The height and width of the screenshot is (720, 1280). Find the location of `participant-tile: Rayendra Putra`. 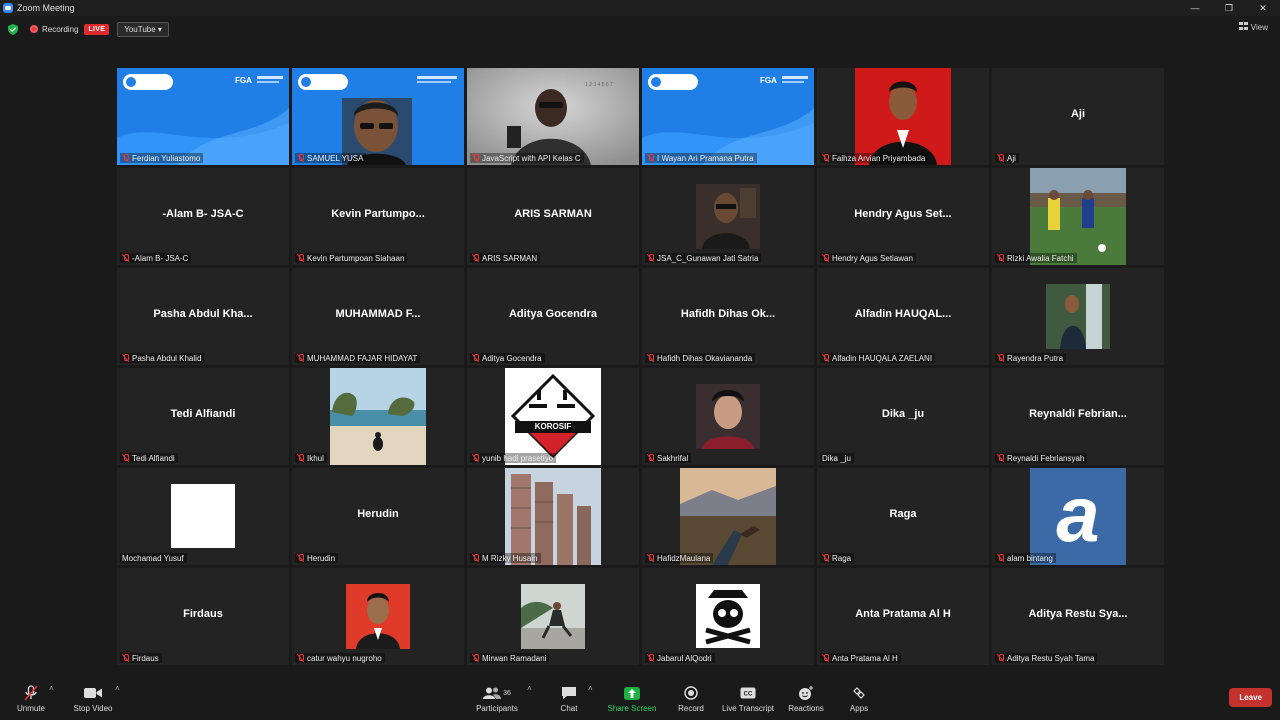

participant-tile: Rayendra Putra is located at coordinates (1078, 316).